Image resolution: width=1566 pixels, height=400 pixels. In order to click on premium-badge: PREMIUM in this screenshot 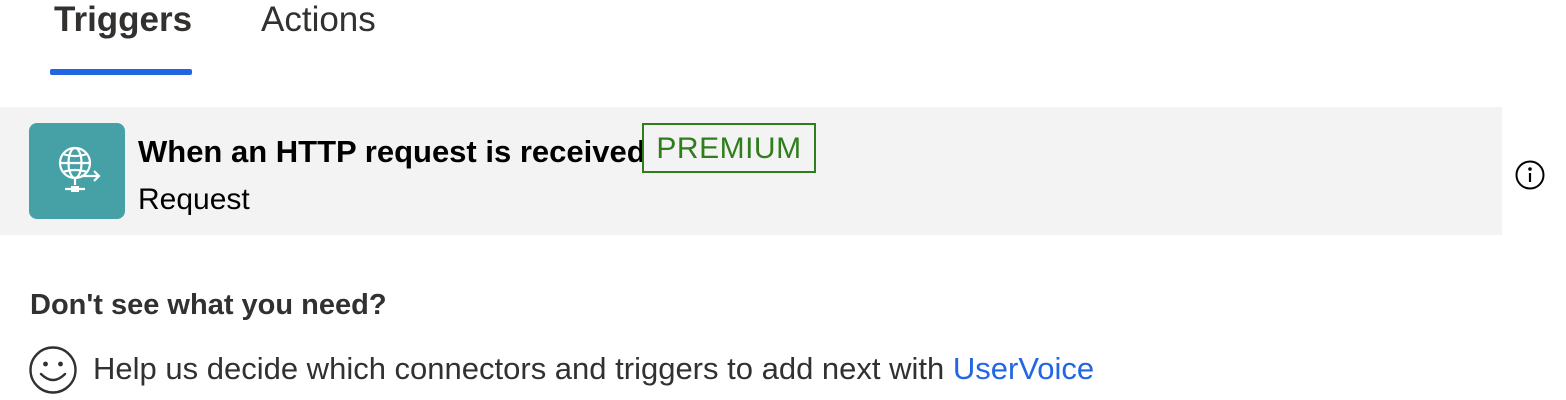, I will do `click(729, 148)`.